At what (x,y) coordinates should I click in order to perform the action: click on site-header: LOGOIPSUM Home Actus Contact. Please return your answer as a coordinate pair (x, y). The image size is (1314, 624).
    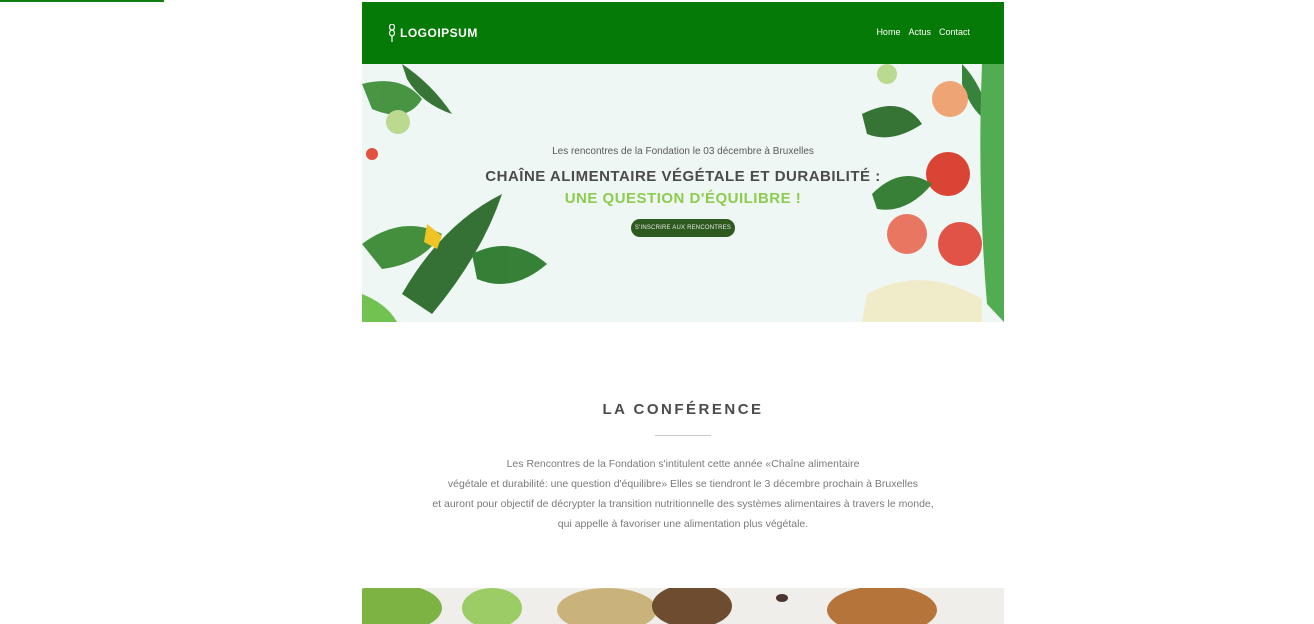
    Looking at the image, I should click on (683, 33).